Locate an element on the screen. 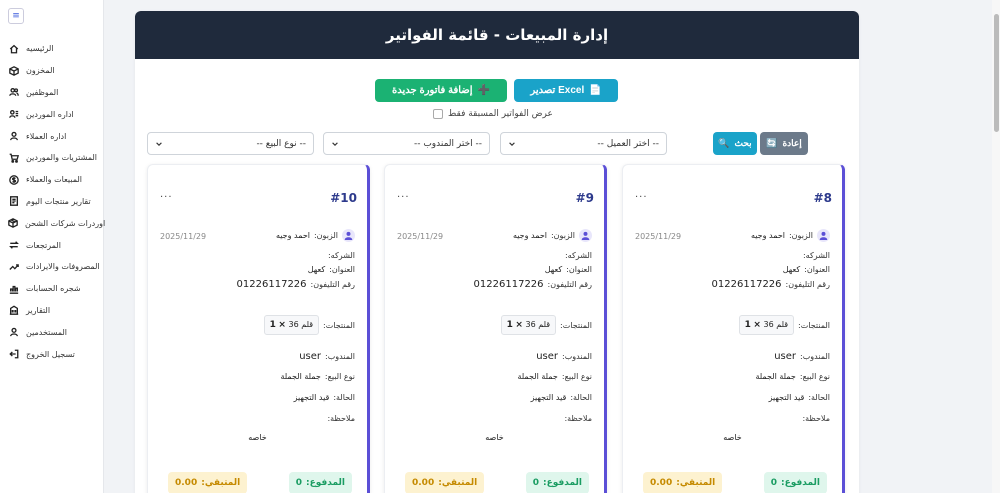 This screenshot has height=493, width=1000. sidebar-item-label: تسجيل الخروج is located at coordinates (50, 354).